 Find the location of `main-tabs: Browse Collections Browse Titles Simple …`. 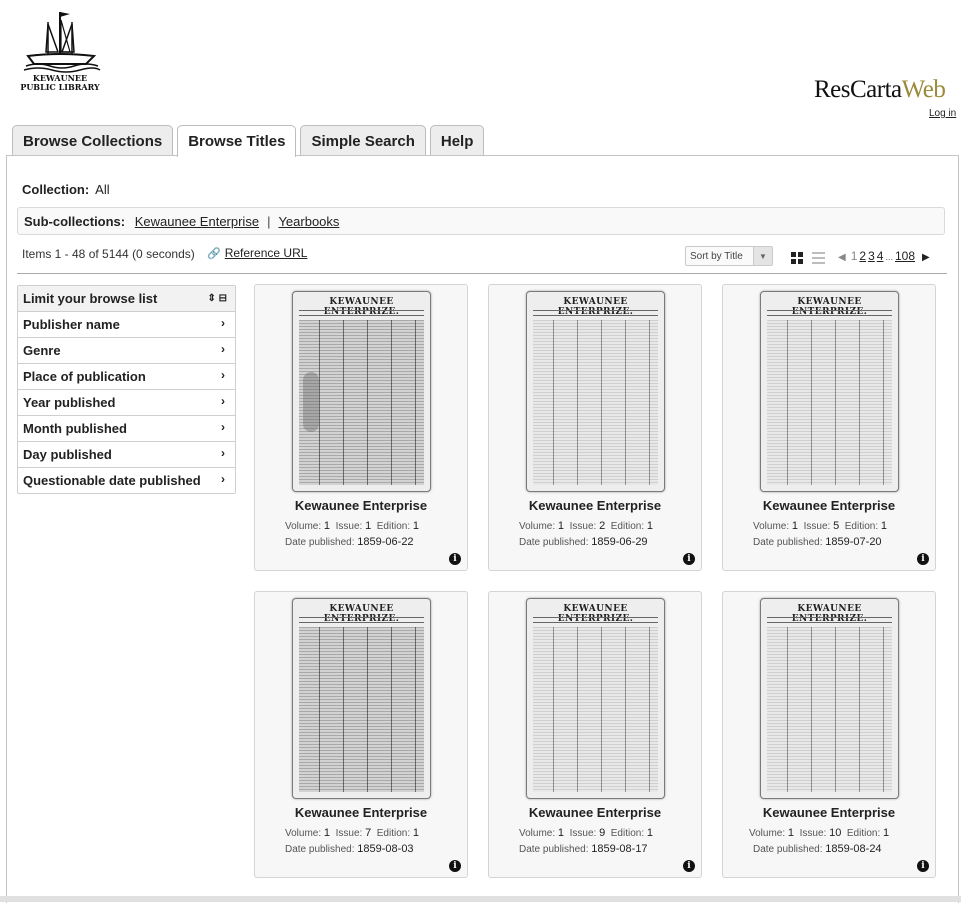

main-tabs: Browse Collections Browse Titles Simple … is located at coordinates (250, 141).